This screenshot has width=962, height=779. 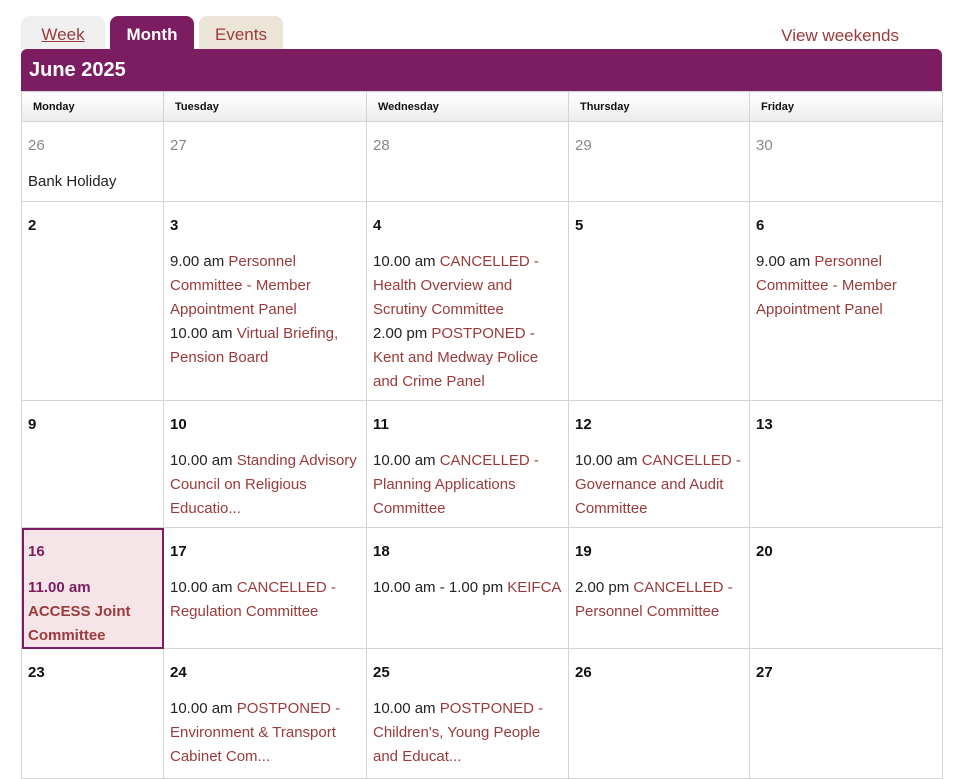 What do you see at coordinates (79, 623) in the screenshot?
I see `event-link: ACCESS Joint Committee` at bounding box center [79, 623].